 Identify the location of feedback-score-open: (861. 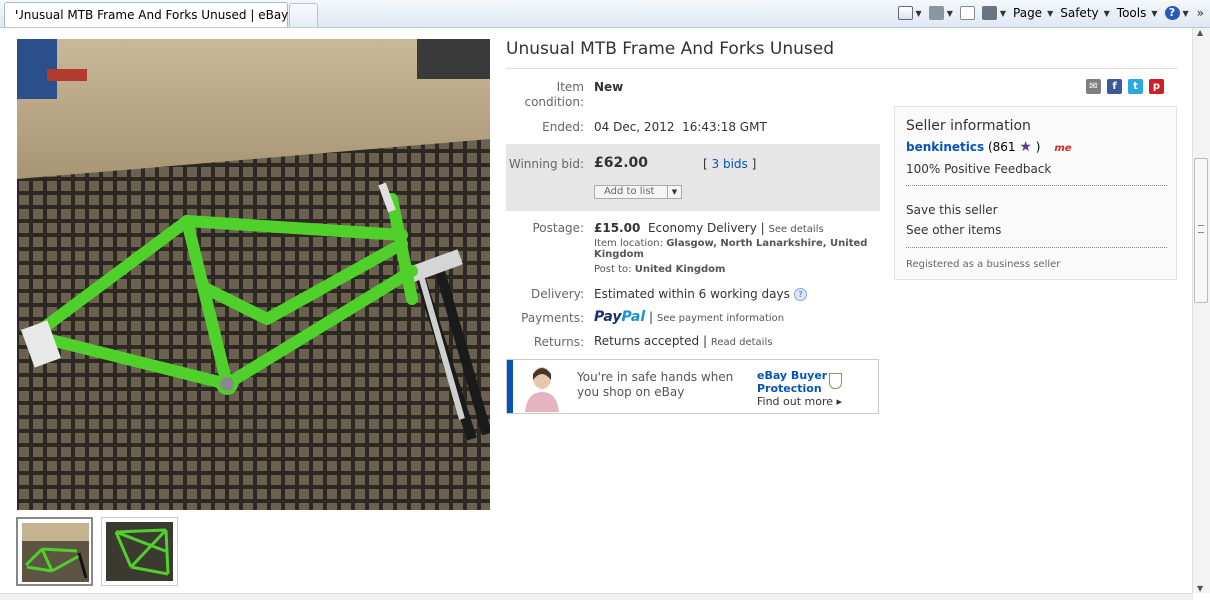
(1001, 147).